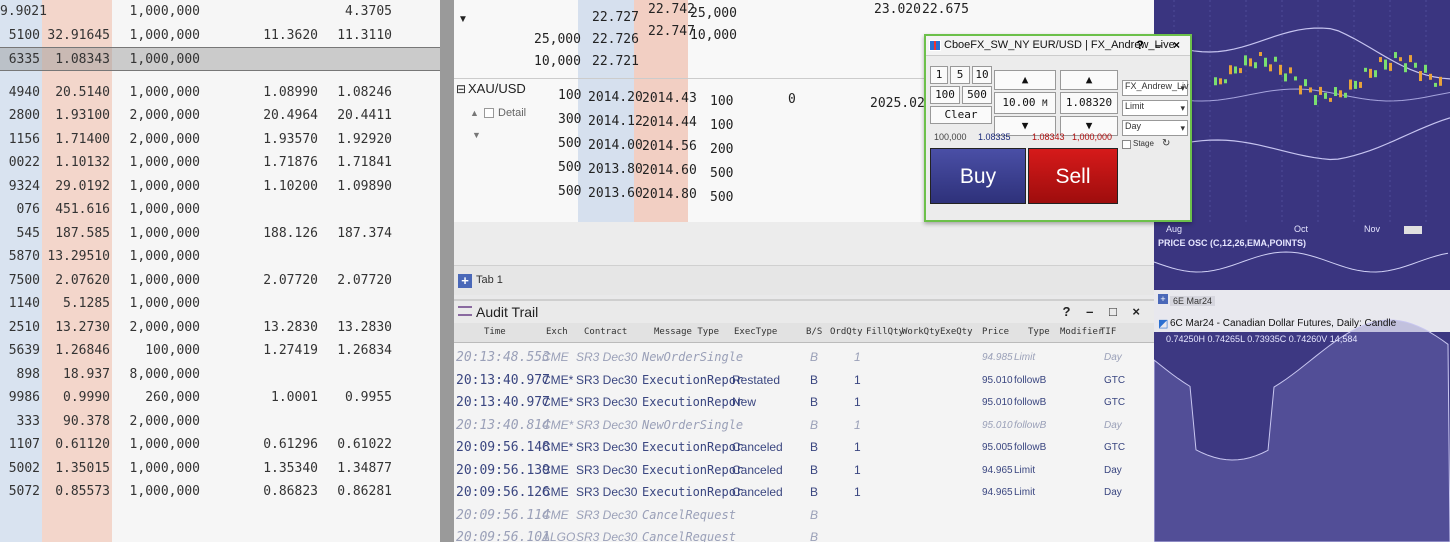 This screenshot has height=542, width=1450. What do you see at coordinates (489, 280) in the screenshot?
I see `tab-1: Tab 1` at bounding box center [489, 280].